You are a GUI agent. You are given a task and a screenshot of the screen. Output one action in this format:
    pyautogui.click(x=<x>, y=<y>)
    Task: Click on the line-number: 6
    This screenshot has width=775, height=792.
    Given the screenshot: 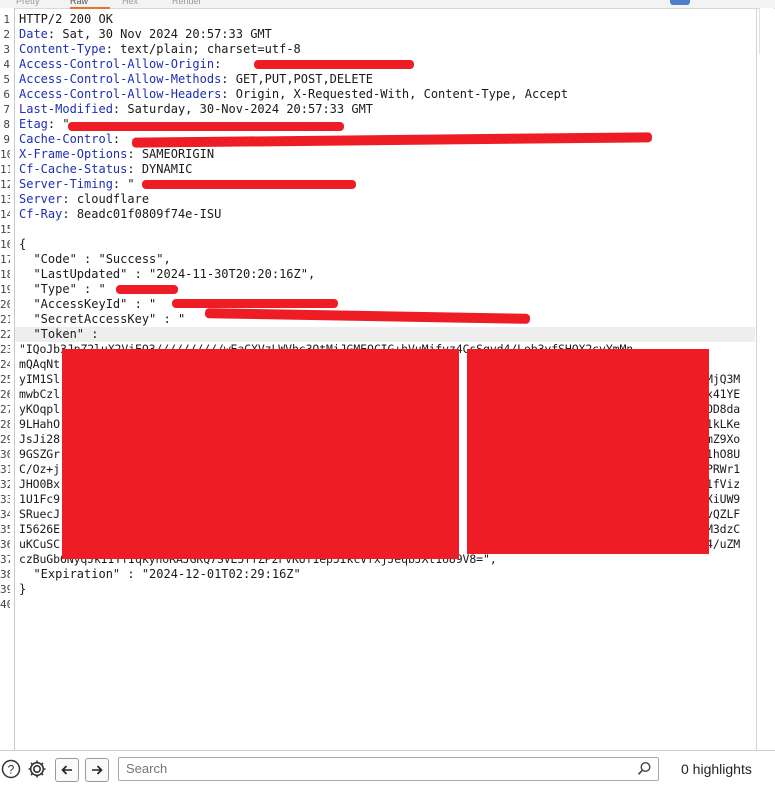 What is the action you would take?
    pyautogui.click(x=6, y=94)
    